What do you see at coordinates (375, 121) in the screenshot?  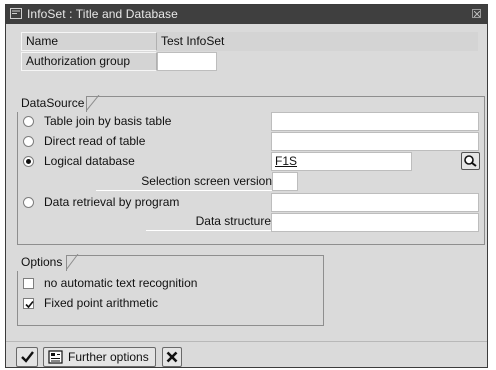 I see `table-join-input` at bounding box center [375, 121].